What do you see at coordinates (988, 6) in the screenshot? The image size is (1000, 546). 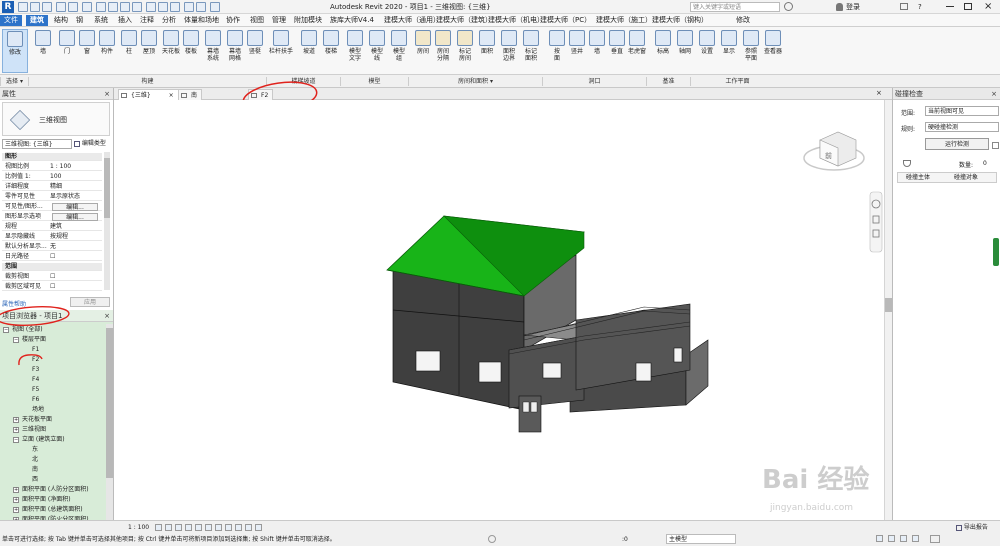 I see `close-button: ×` at bounding box center [988, 6].